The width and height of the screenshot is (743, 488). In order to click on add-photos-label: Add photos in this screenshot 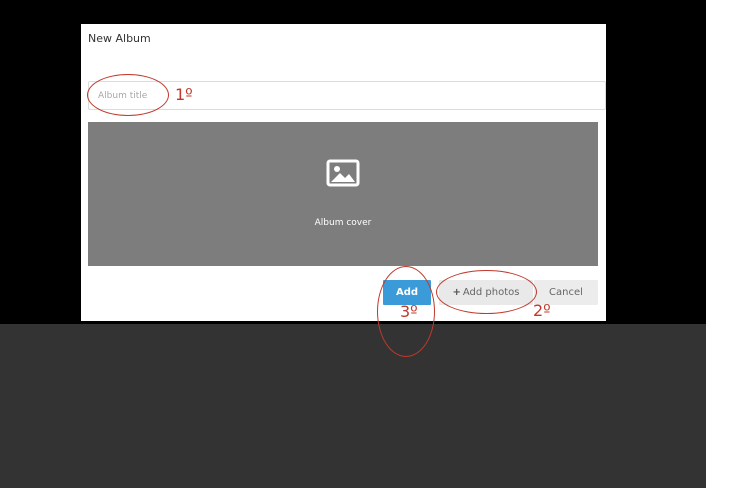, I will do `click(491, 292)`.